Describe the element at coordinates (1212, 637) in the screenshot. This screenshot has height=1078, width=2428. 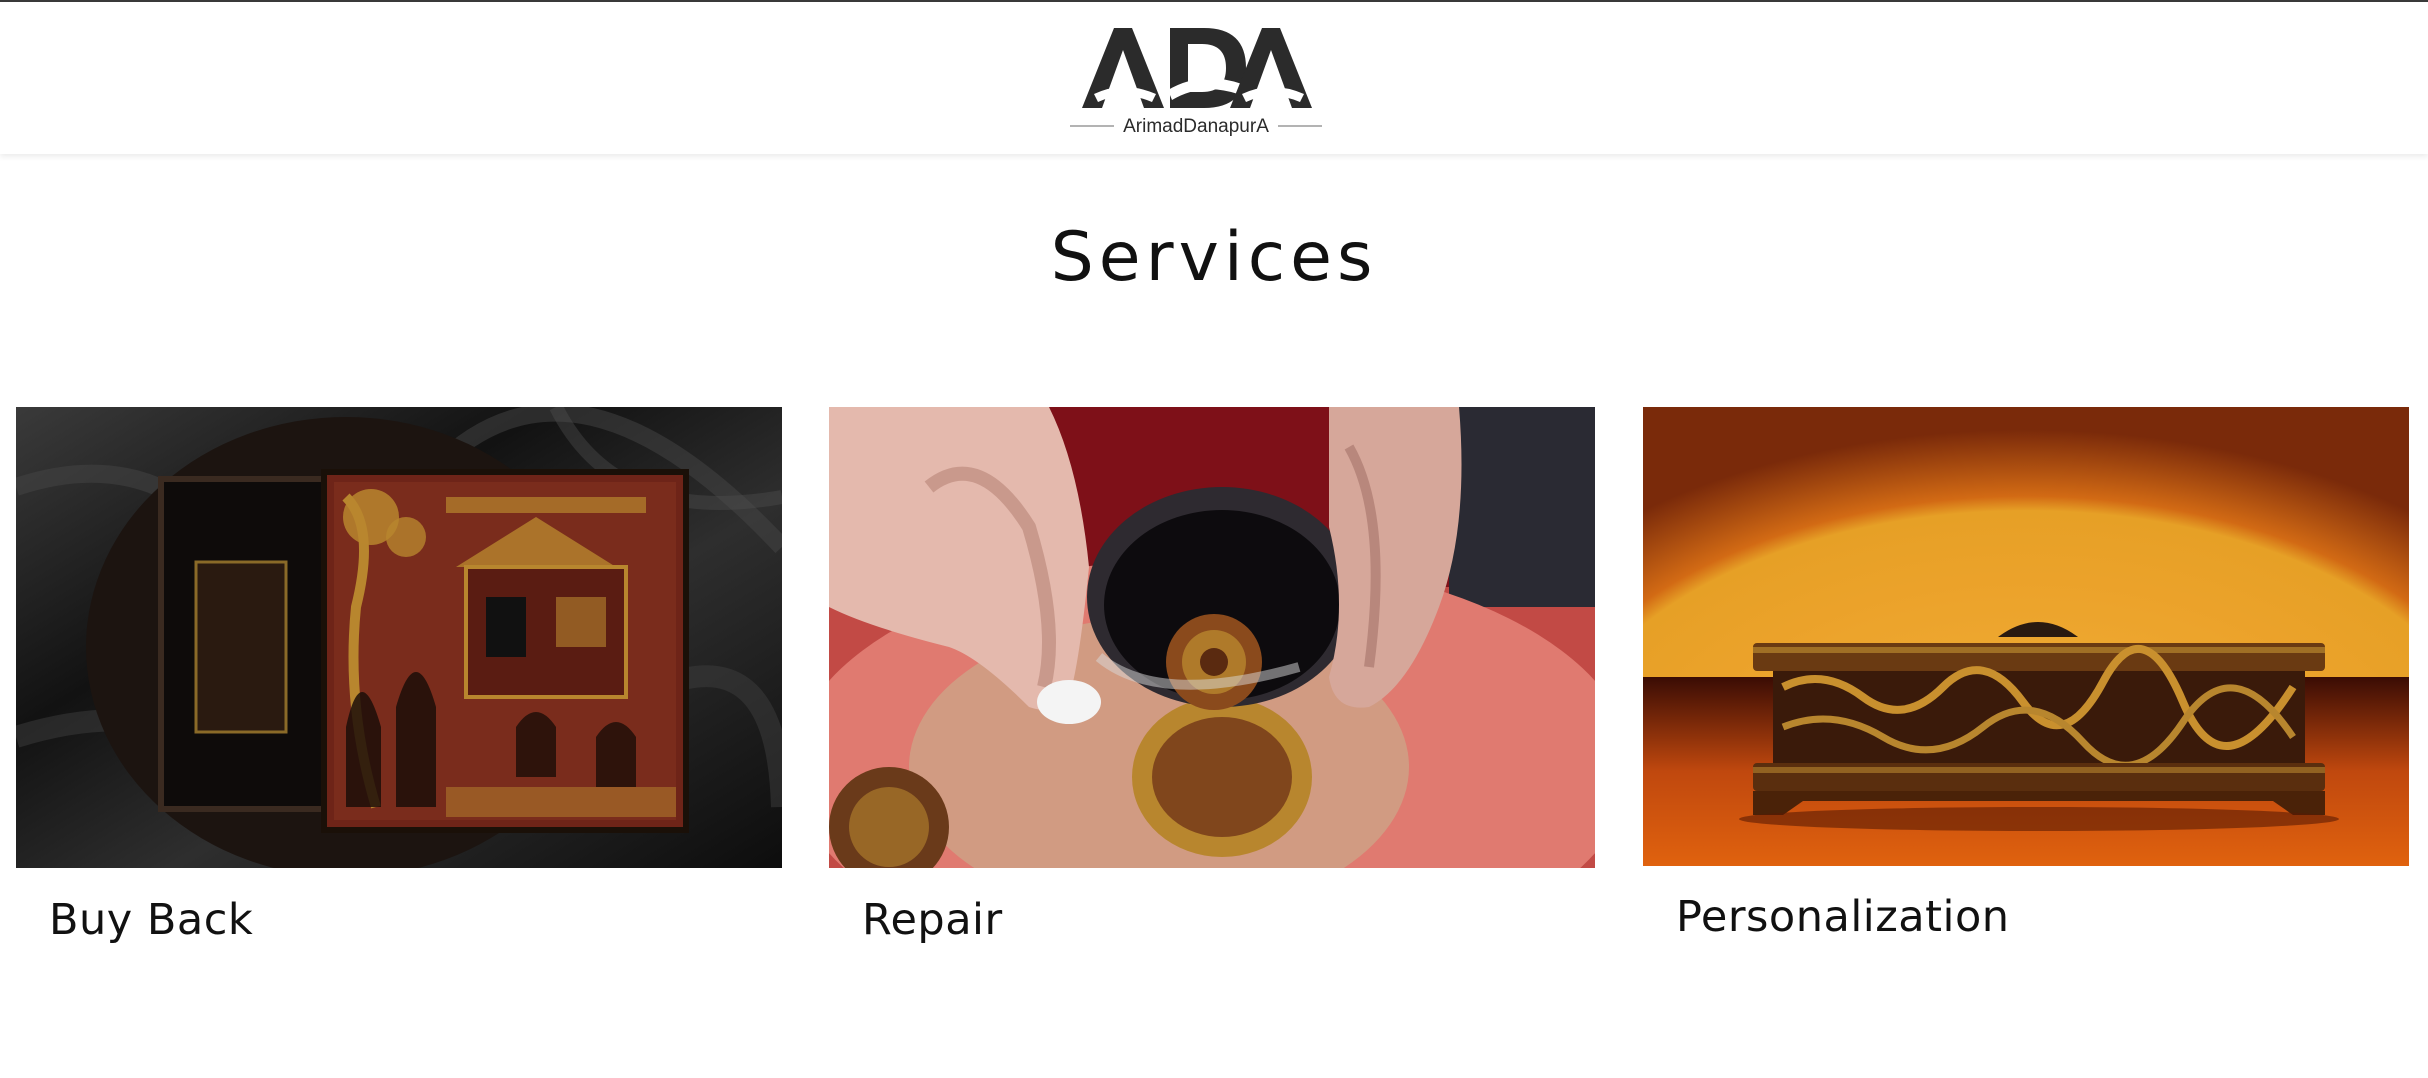
I see `repair-image` at that location.